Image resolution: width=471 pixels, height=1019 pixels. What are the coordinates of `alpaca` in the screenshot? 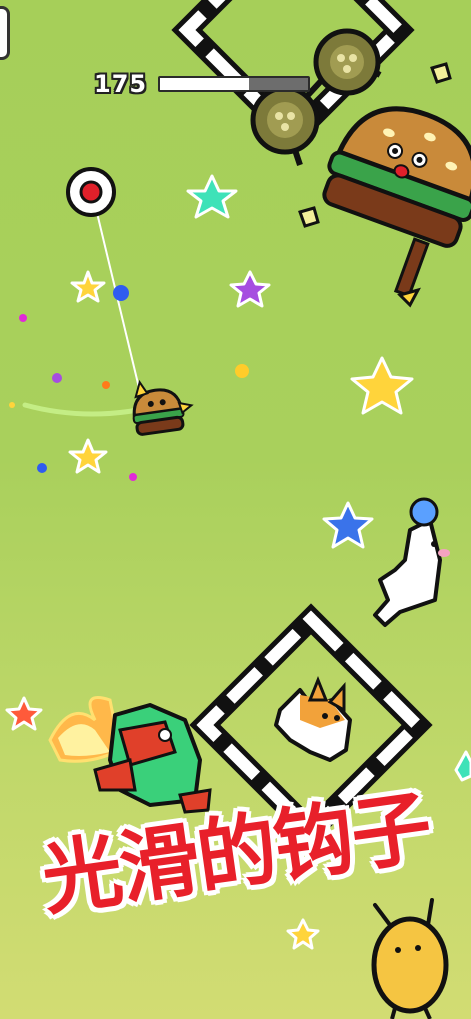 It's located at (411, 562).